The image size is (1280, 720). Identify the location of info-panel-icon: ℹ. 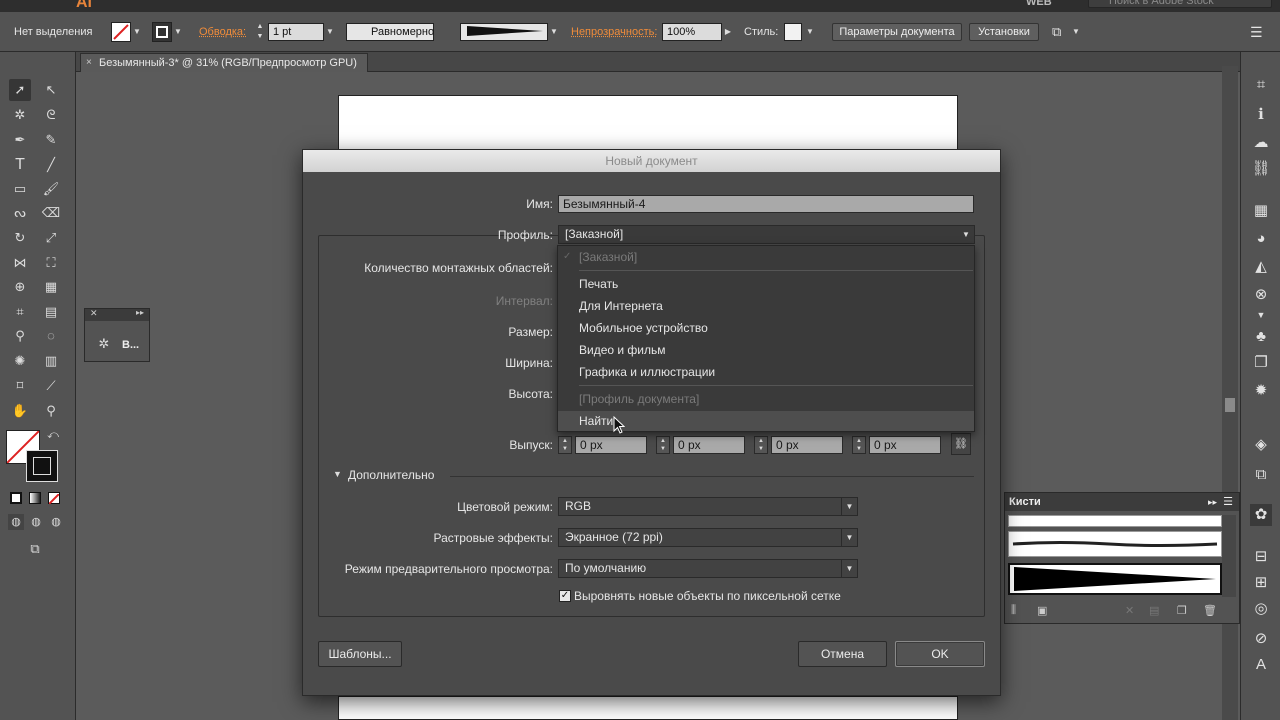
(1261, 115).